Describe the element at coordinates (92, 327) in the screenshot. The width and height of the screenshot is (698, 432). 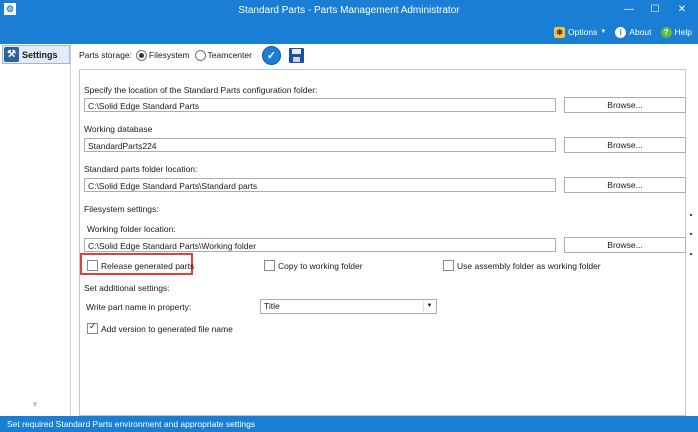
I see `add-version-checkbox` at that location.